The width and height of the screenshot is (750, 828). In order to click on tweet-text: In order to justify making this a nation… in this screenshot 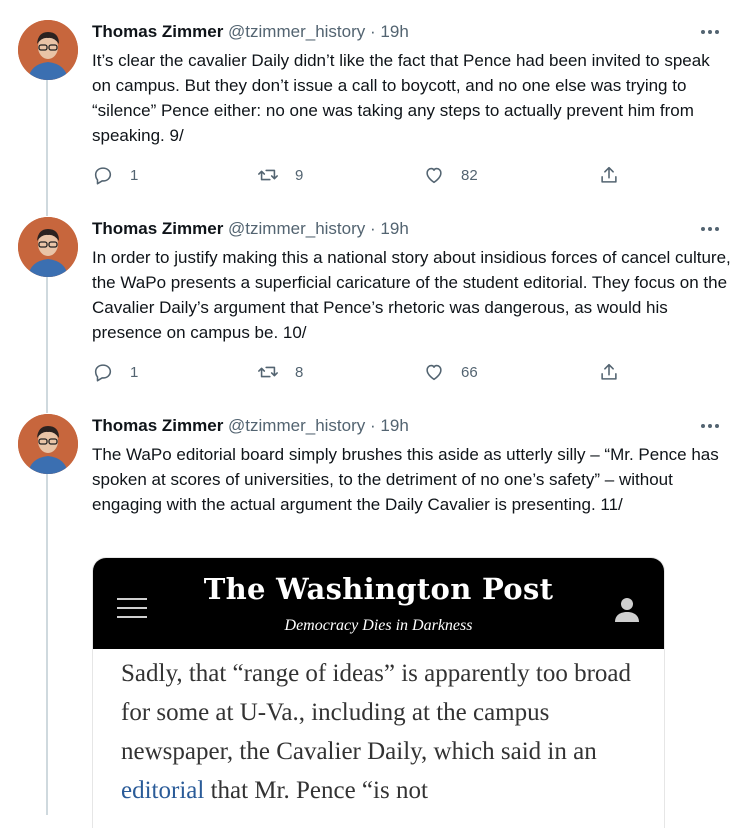, I will do `click(411, 295)`.